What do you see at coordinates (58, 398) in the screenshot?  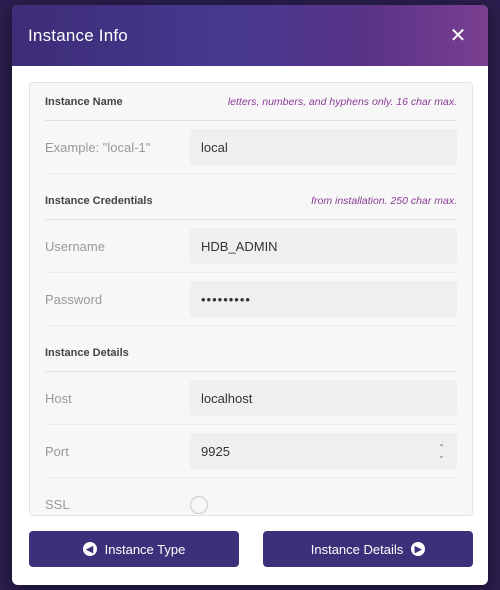 I see `host-label: Host` at bounding box center [58, 398].